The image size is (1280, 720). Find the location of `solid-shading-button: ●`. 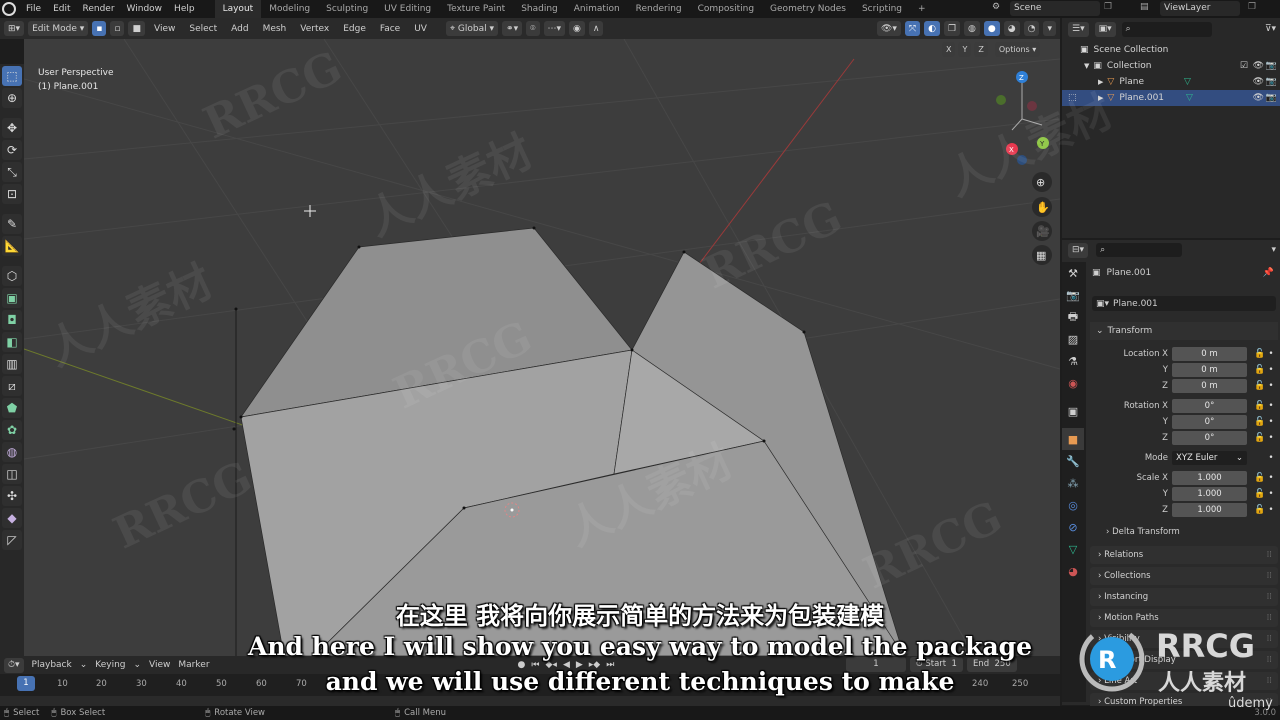

solid-shading-button: ● is located at coordinates (991, 28).